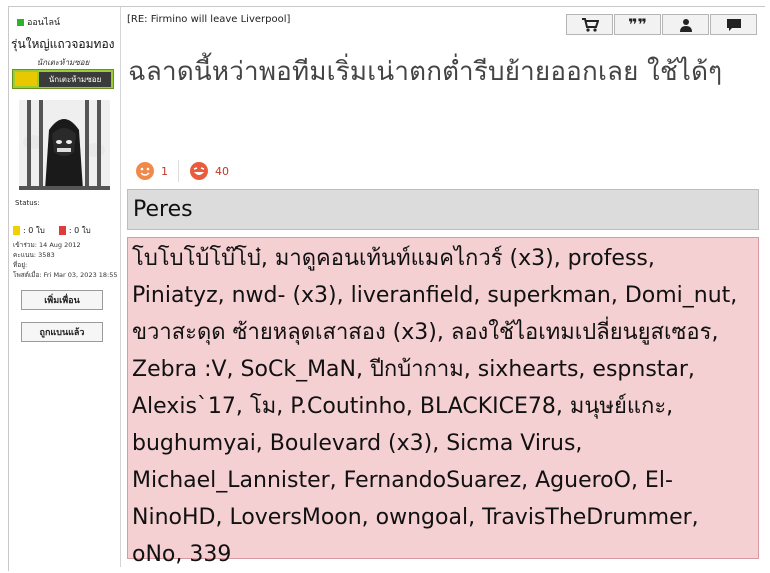 Image resolution: width=770 pixels, height=573 pixels. Describe the element at coordinates (222, 171) in the screenshot. I see `reaction-laugh-count: 40` at that location.